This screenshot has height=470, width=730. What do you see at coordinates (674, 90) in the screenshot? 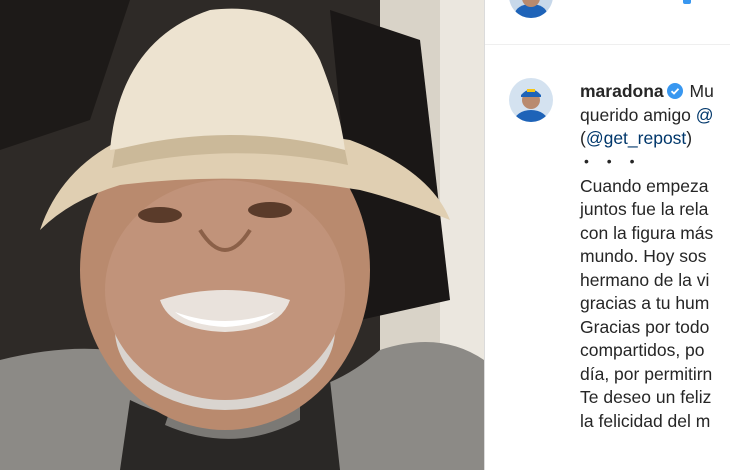
I see `verified-badge-icon` at bounding box center [674, 90].